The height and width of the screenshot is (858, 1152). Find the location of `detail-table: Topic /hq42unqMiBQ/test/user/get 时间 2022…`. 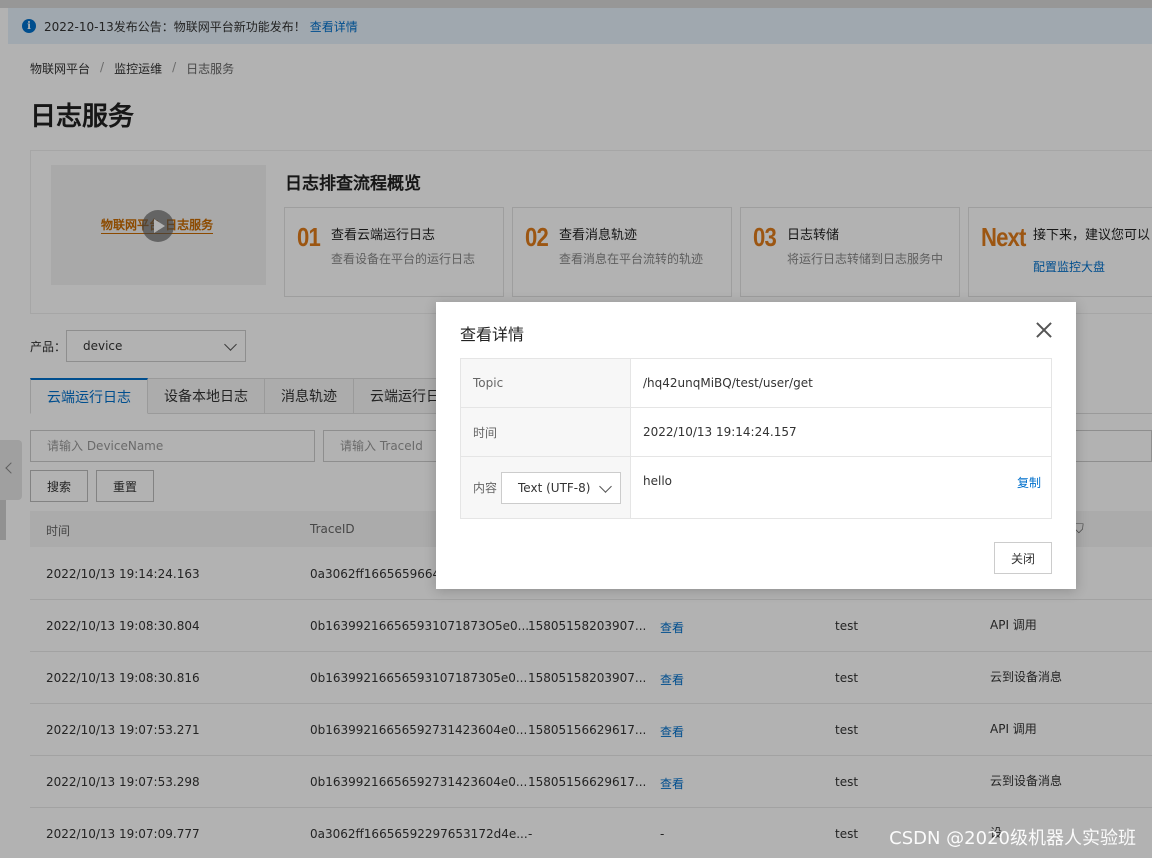

detail-table: Topic /hq42unqMiBQ/test/user/get 时间 2022… is located at coordinates (756, 438).